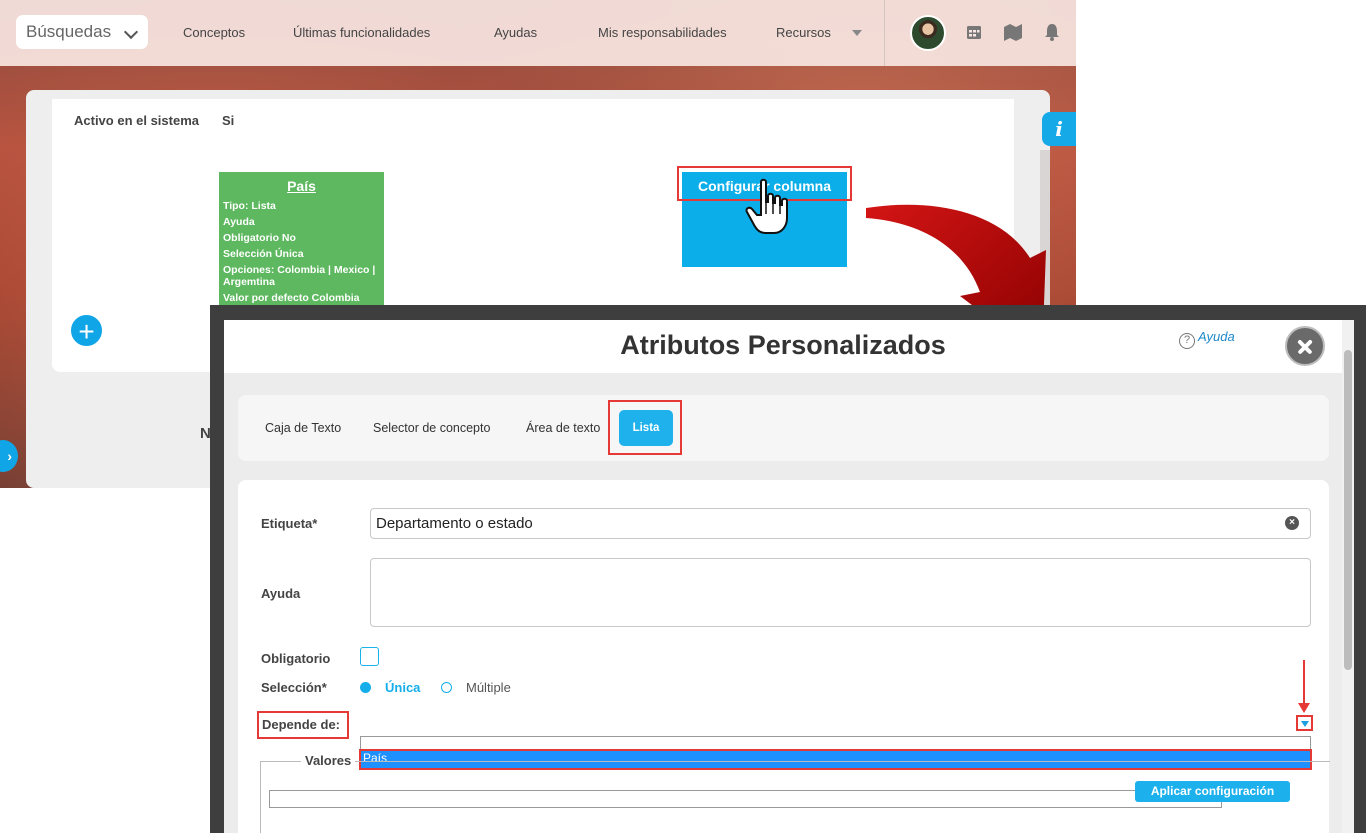  What do you see at coordinates (239, 222) in the screenshot?
I see `country-card-line: Ayuda` at bounding box center [239, 222].